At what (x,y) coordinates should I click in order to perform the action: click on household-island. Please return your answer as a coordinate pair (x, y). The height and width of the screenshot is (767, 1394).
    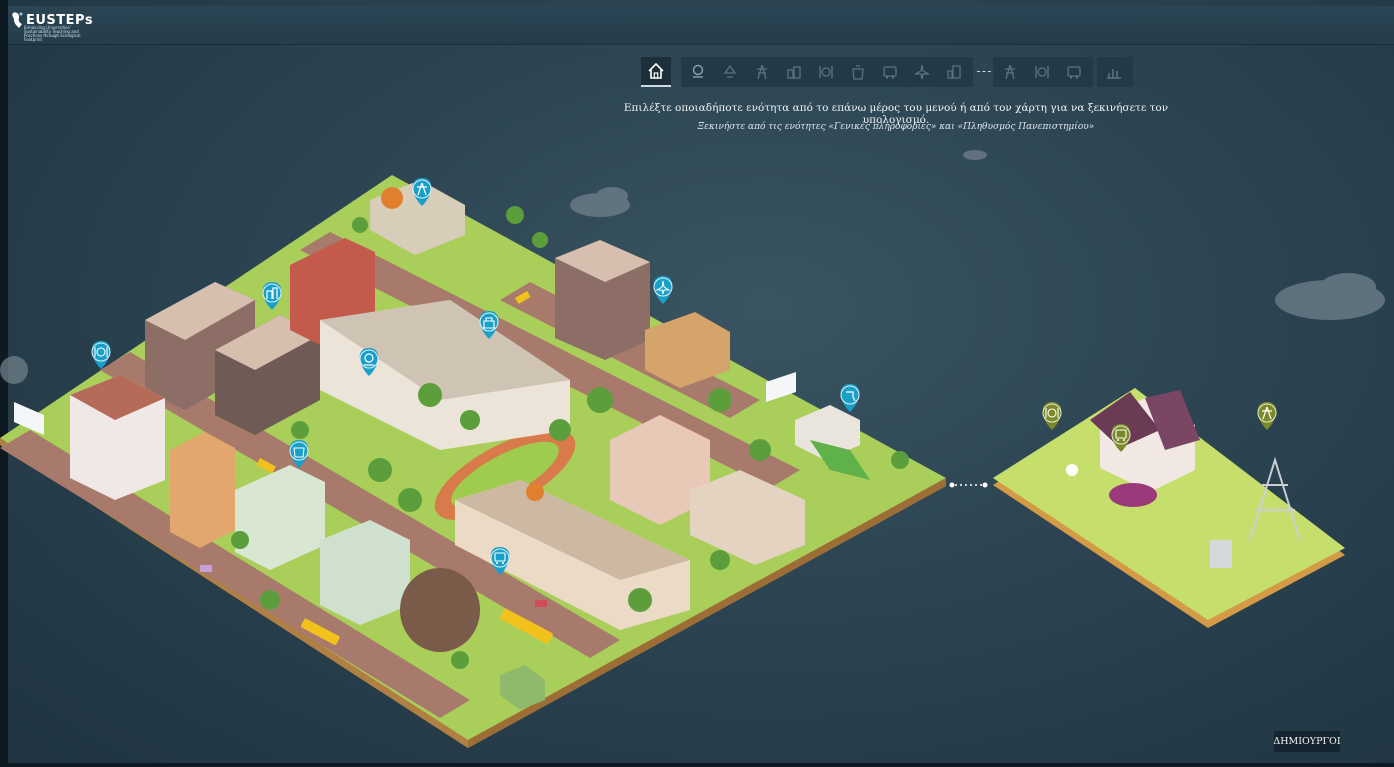
    Looking at the image, I should click on (1169, 508).